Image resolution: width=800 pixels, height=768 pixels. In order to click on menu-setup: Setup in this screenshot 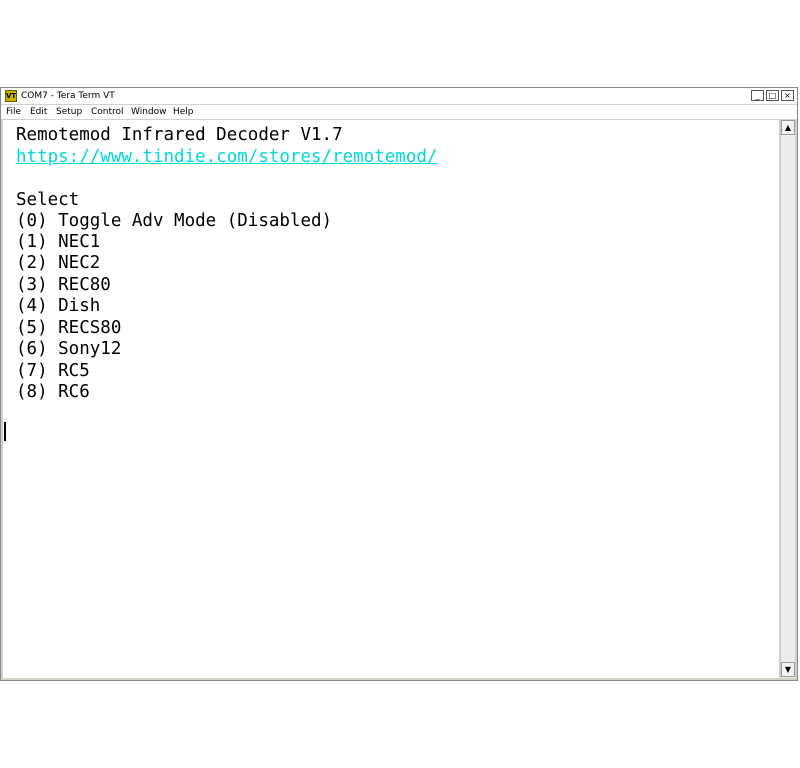, I will do `click(69, 112)`.